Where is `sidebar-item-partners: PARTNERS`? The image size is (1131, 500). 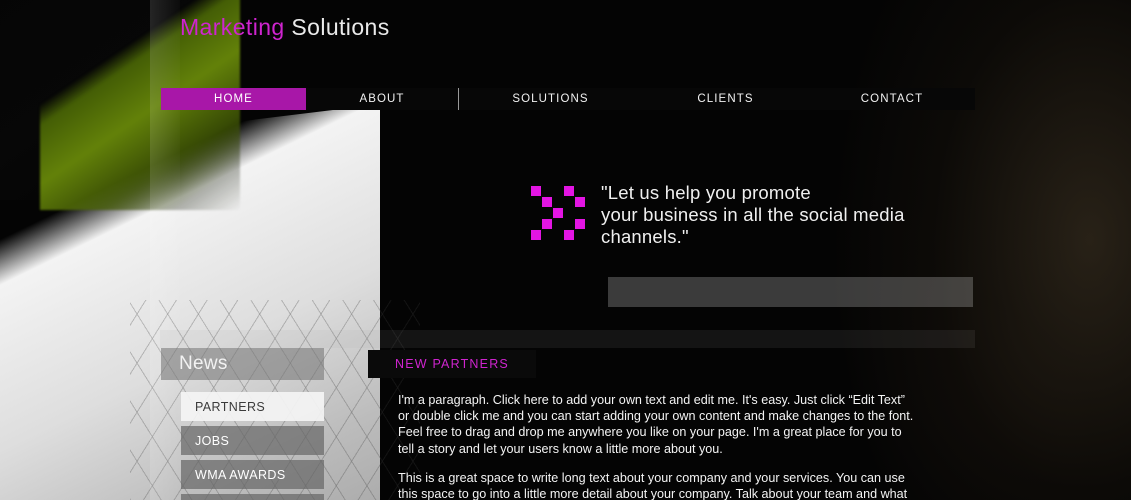
sidebar-item-partners: PARTNERS is located at coordinates (252, 406).